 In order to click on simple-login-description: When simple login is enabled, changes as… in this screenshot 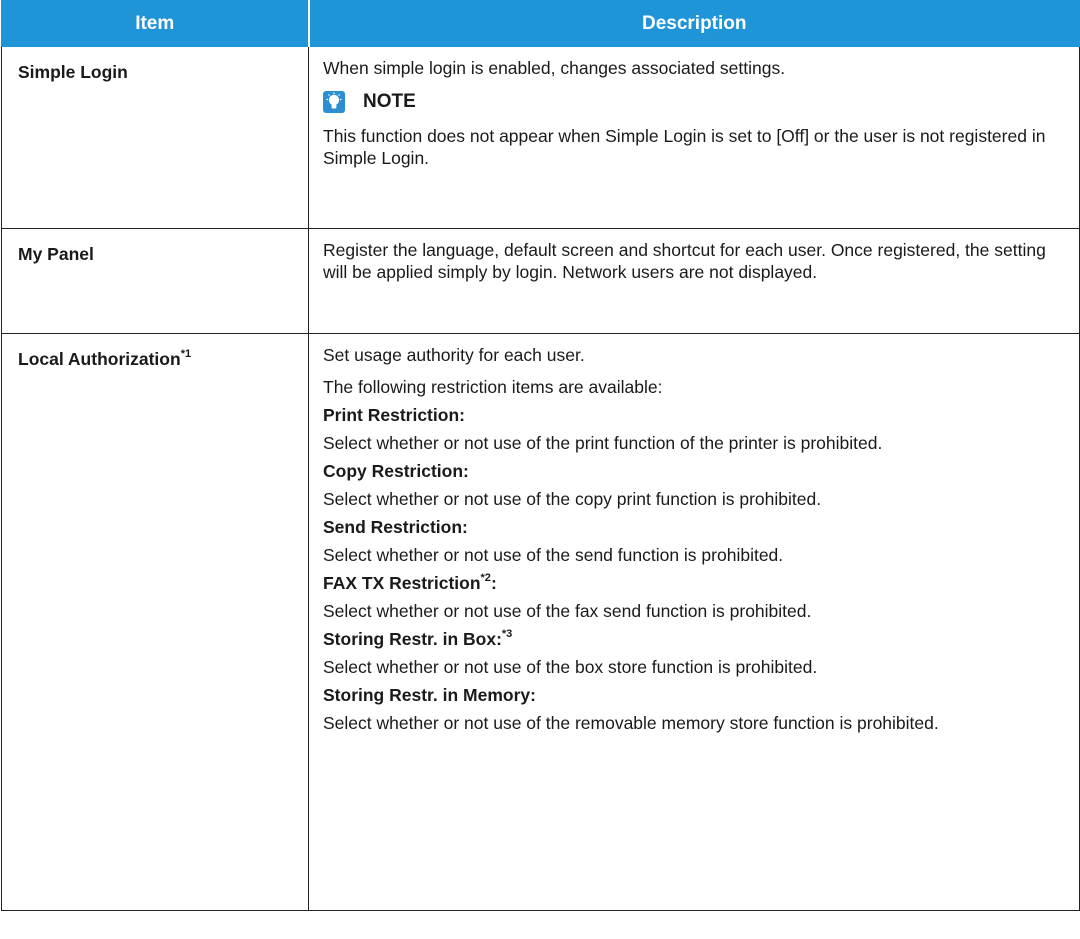, I will do `click(554, 68)`.